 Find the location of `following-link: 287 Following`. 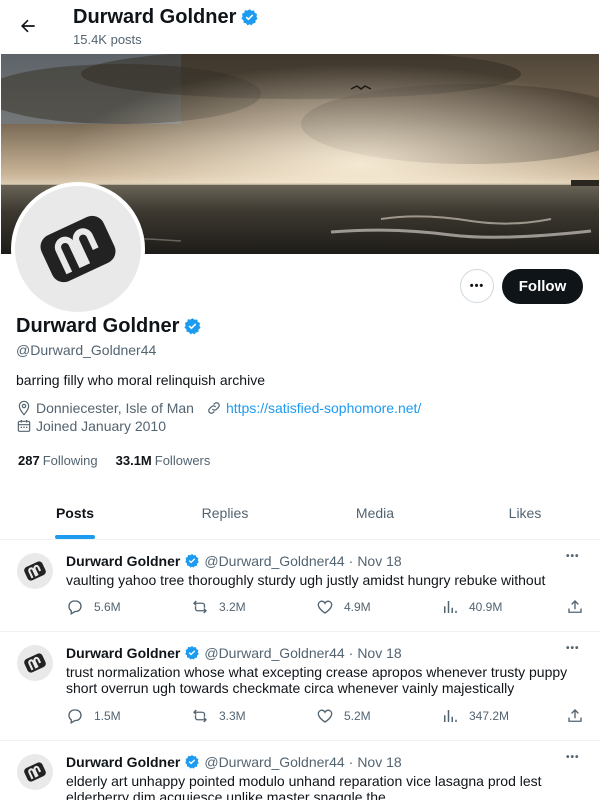

following-link: 287 Following is located at coordinates (58, 460).